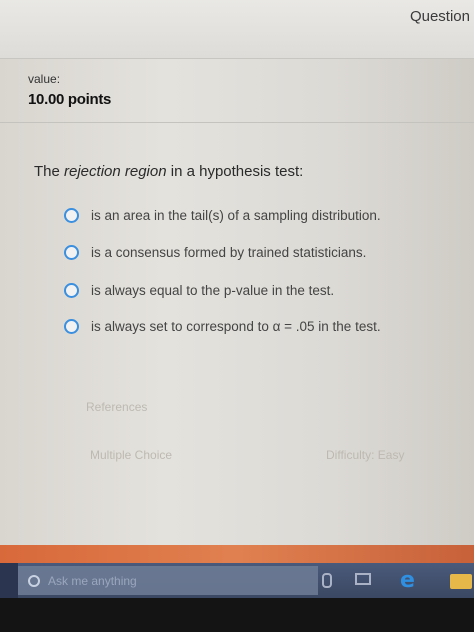 The height and width of the screenshot is (632, 474). What do you see at coordinates (365, 455) in the screenshot?
I see `difficulty-label: Difficulty: Easy` at bounding box center [365, 455].